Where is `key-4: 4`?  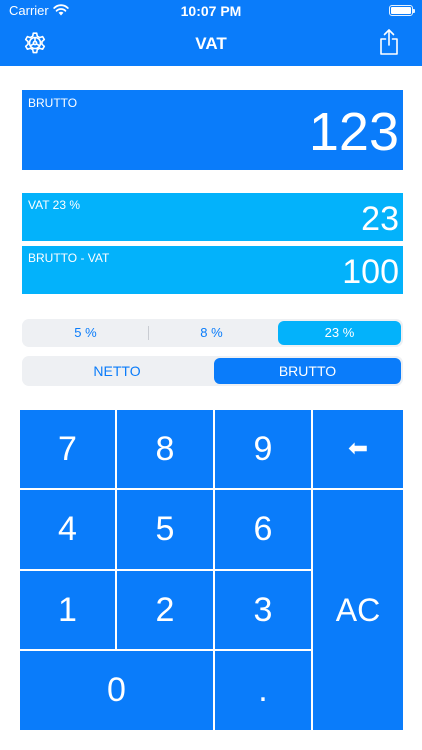 key-4: 4 is located at coordinates (67, 529).